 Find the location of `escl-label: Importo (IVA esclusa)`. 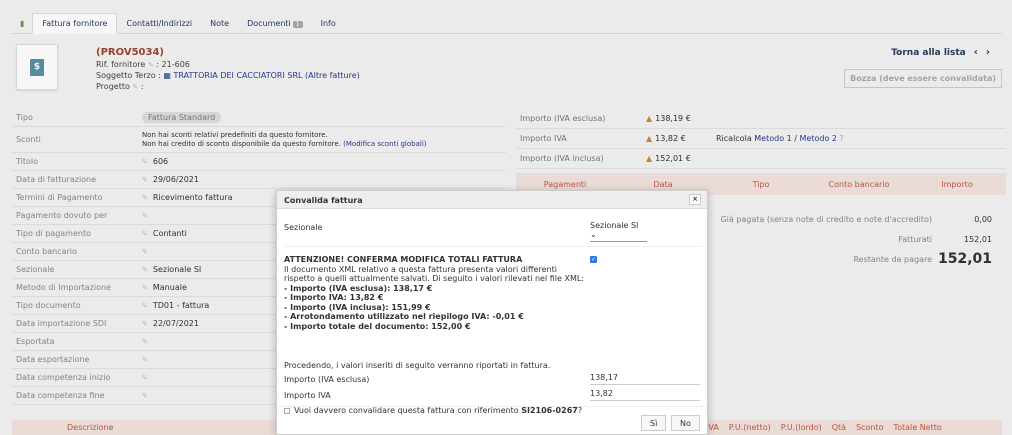

escl-label: Importo (IVA esclusa) is located at coordinates (327, 379).